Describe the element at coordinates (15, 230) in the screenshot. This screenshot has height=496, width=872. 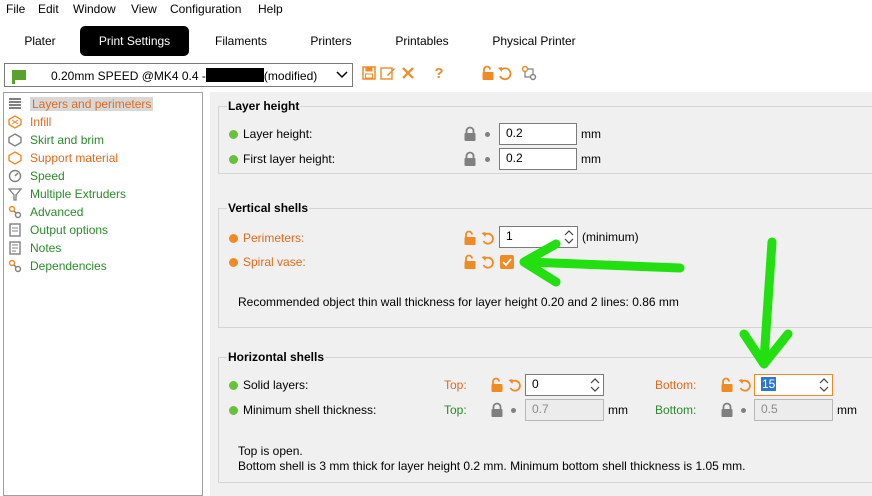
I see `output-icon` at that location.